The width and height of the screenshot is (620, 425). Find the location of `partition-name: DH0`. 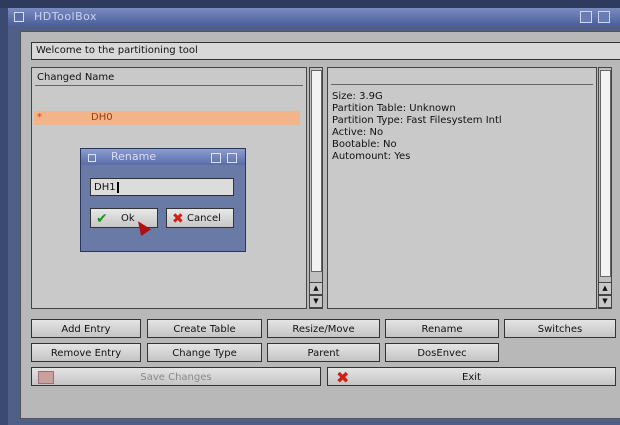

partition-name: DH0 is located at coordinates (102, 117).